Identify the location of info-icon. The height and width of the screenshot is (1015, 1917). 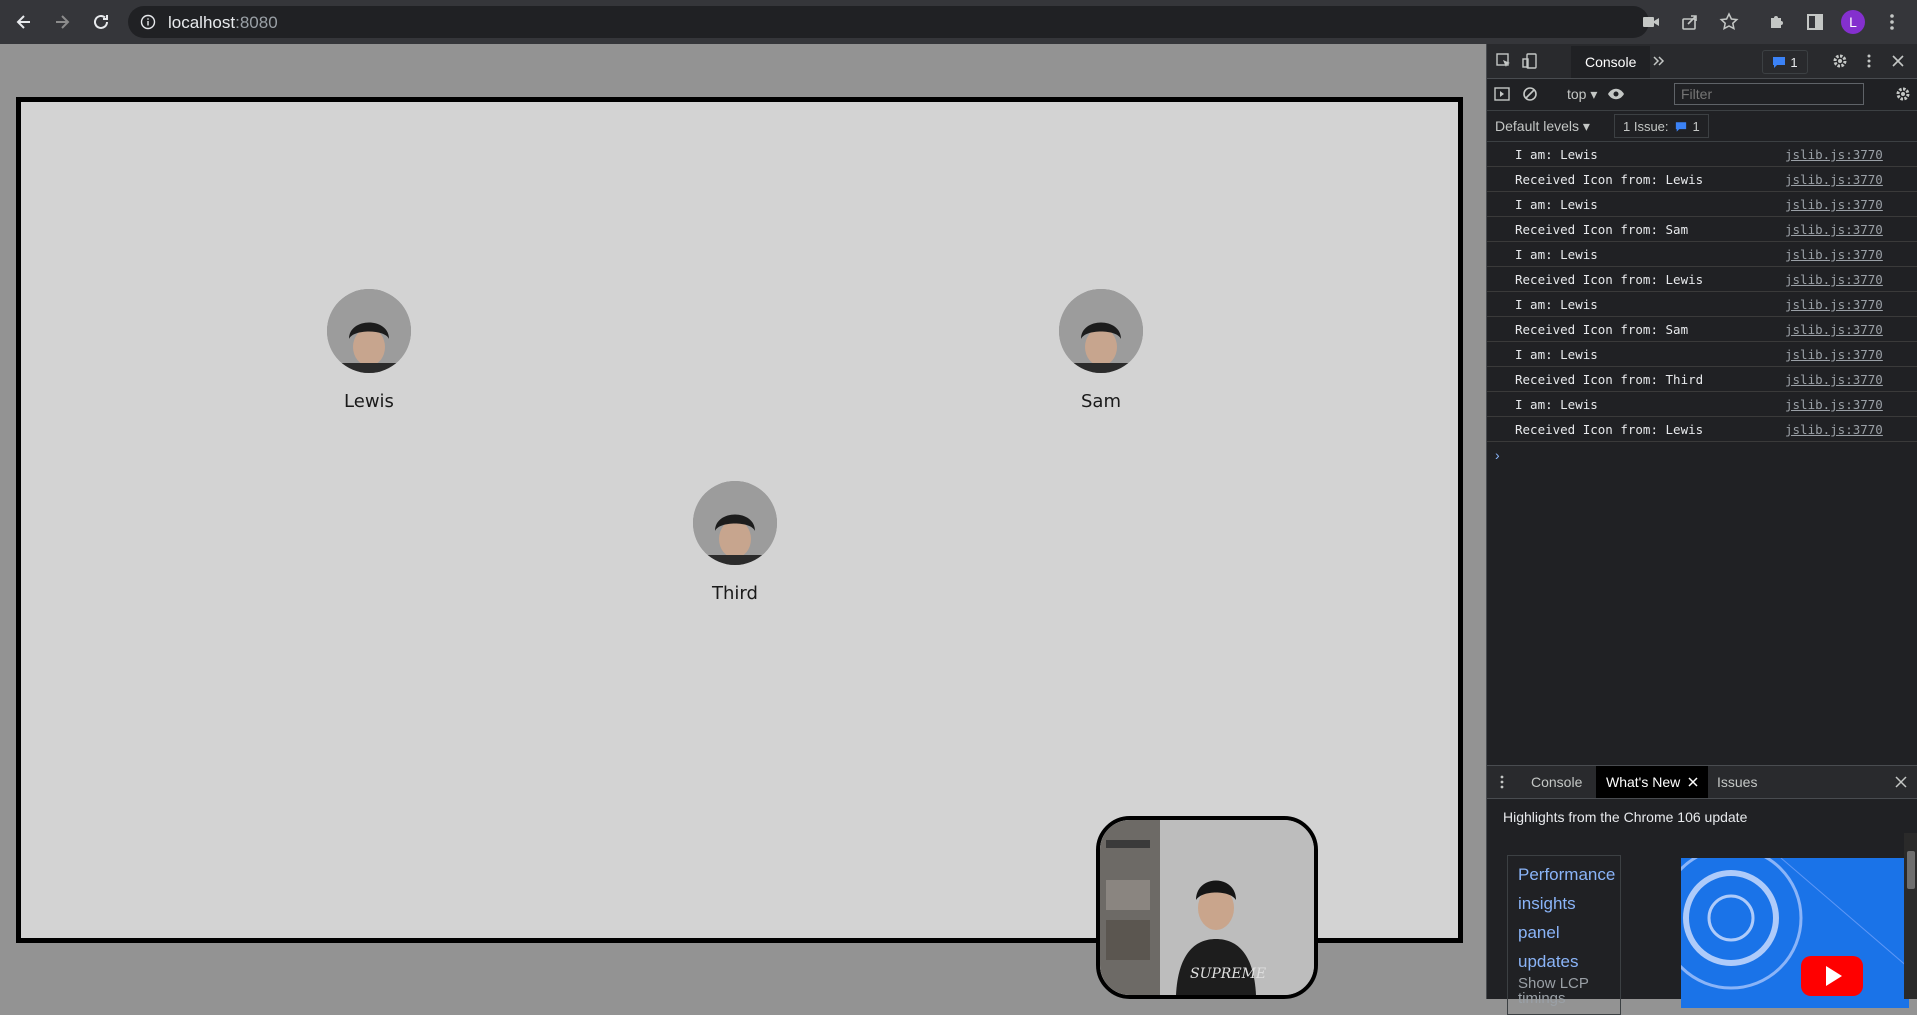
(148, 22).